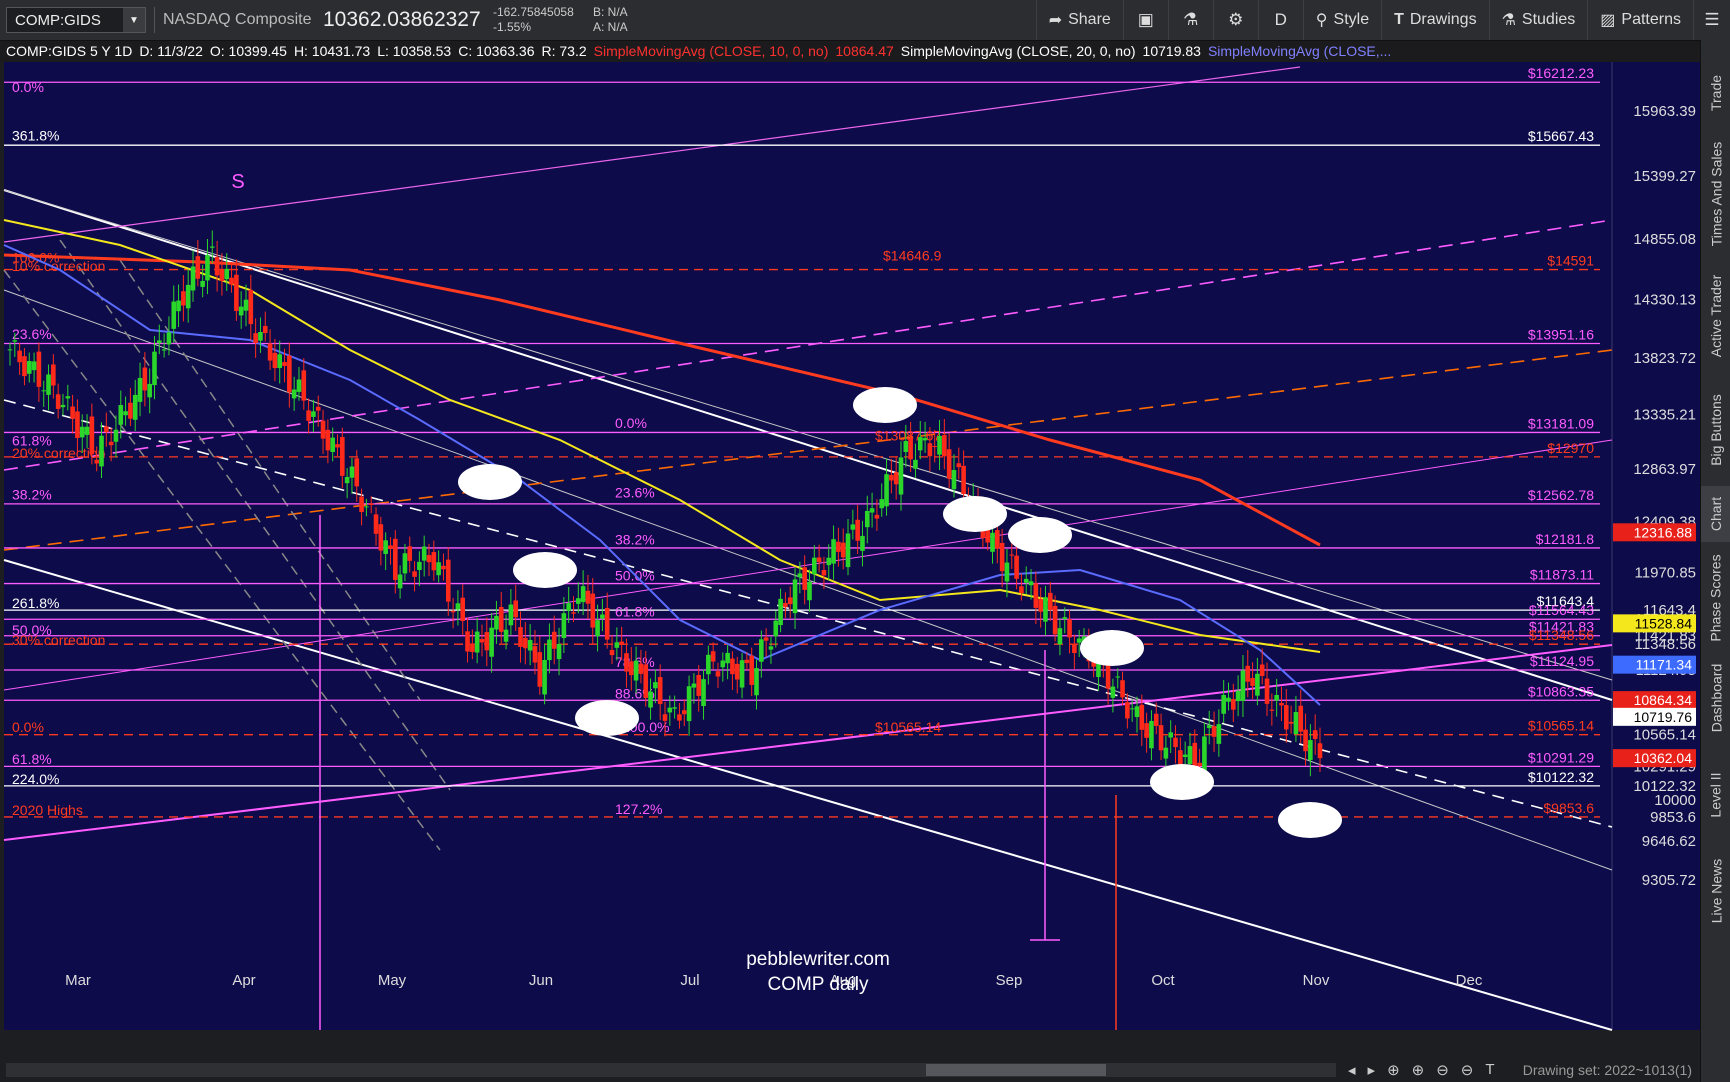 Image resolution: width=1730 pixels, height=1082 pixels. I want to click on side-tab-chart: Chart, so click(1715, 514).